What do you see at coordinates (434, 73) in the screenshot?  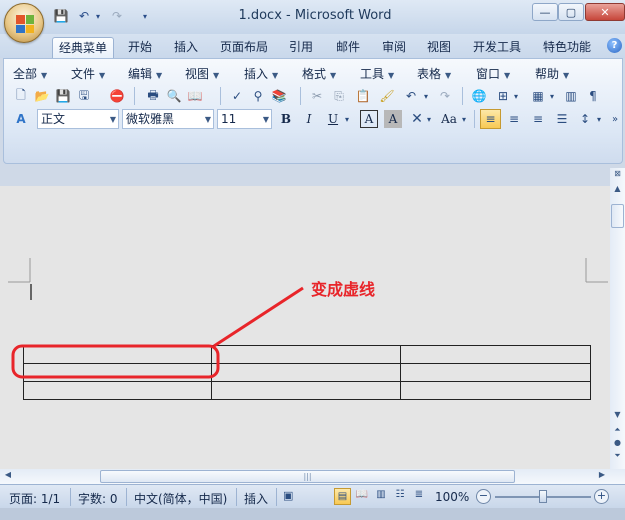 I see `menu-item-7: 表格 ▼` at bounding box center [434, 73].